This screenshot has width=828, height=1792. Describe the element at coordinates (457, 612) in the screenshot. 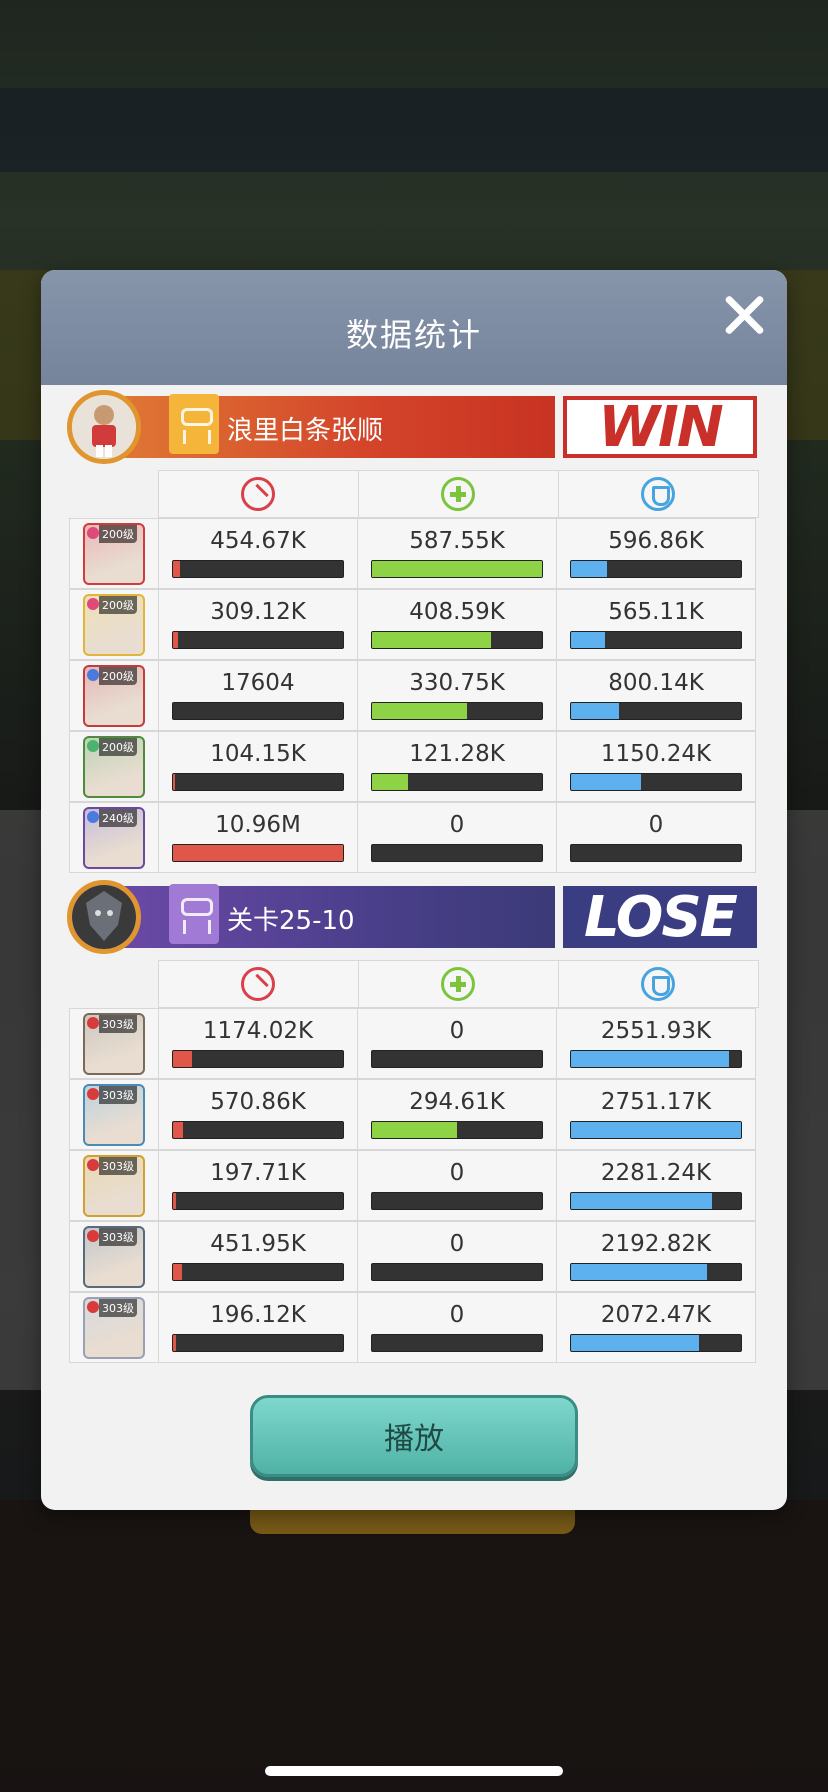

I see `heal-value: 408.59K` at that location.